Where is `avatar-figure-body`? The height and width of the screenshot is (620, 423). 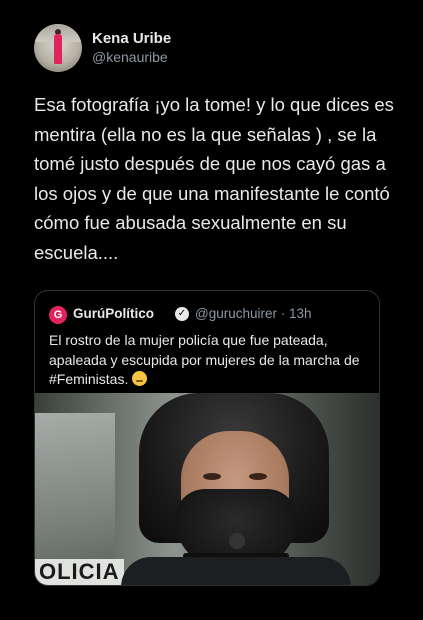
avatar-figure-body is located at coordinates (58, 49).